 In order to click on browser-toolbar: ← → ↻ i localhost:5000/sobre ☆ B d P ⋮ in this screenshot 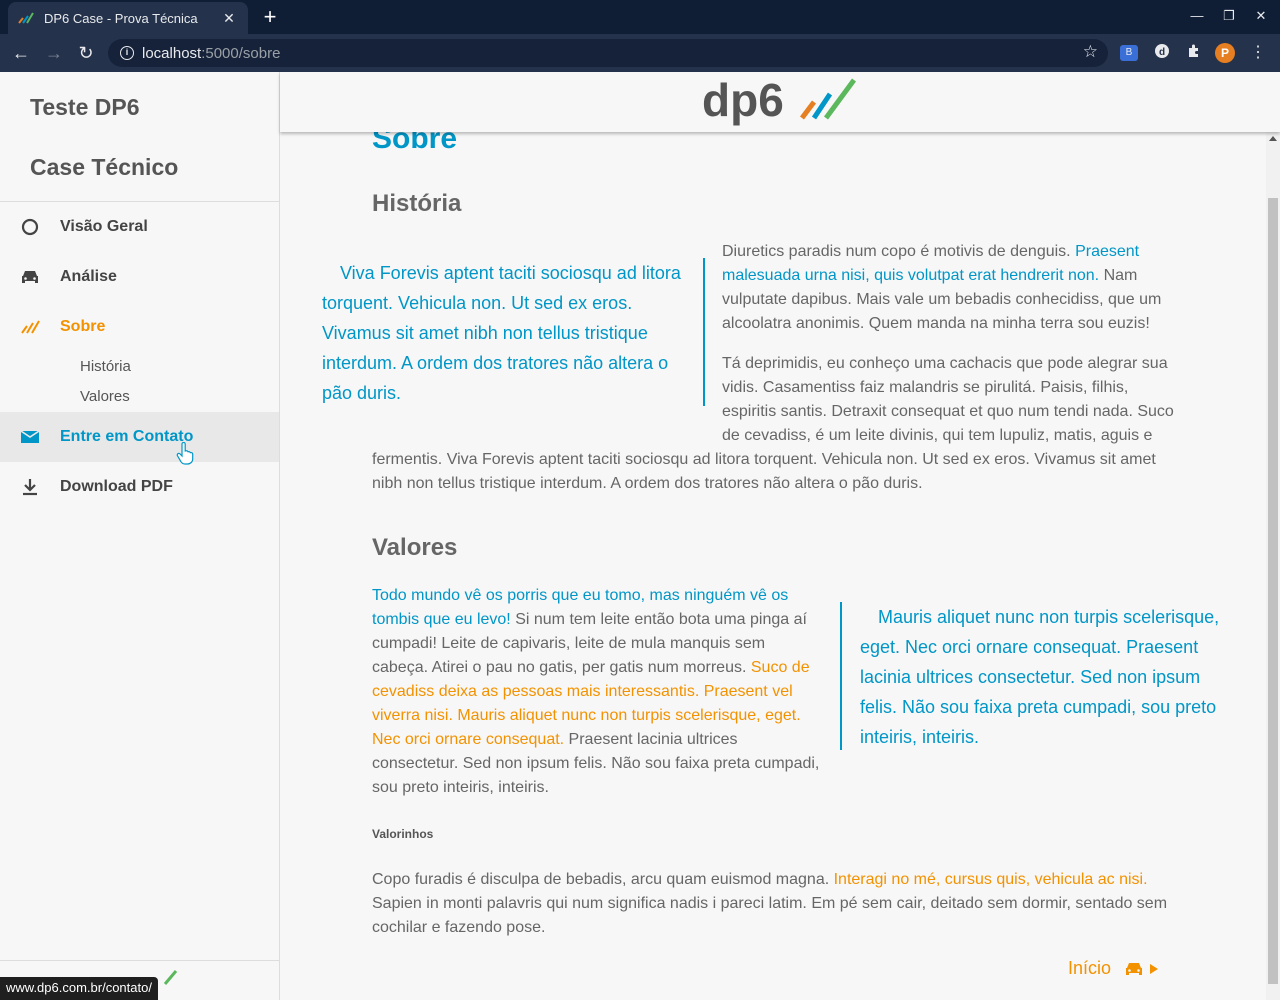, I will do `click(640, 53)`.